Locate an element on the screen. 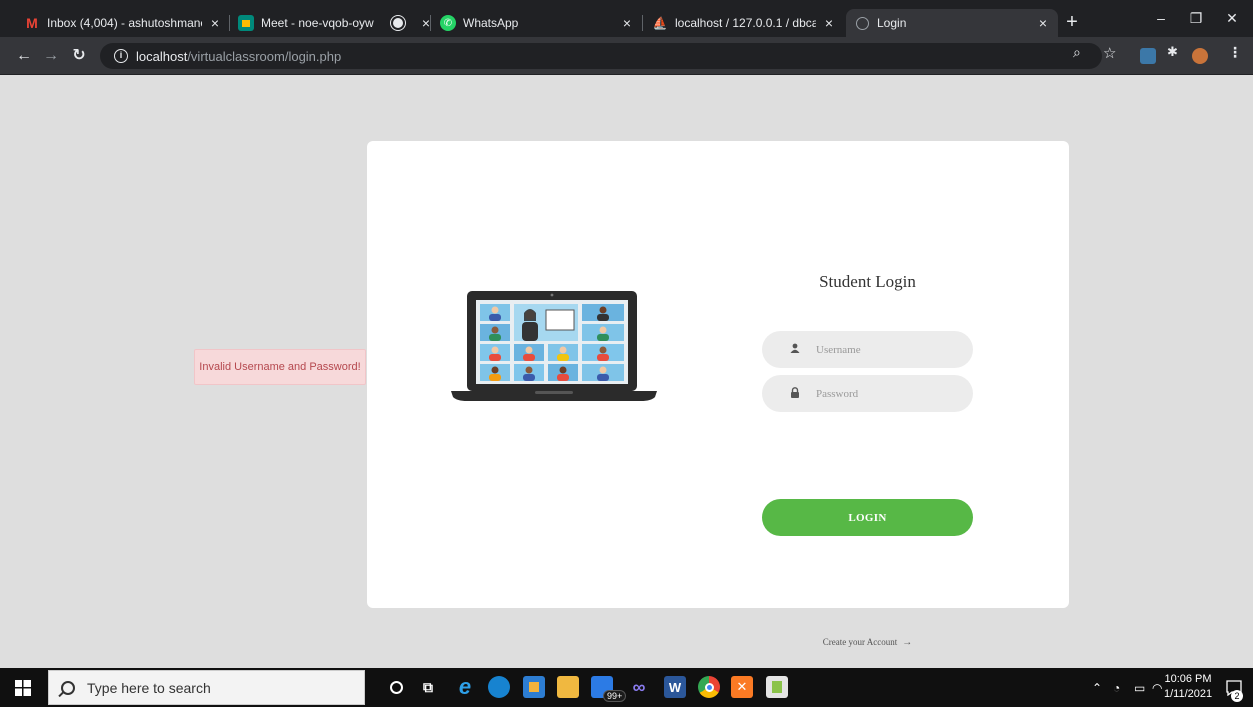 The height and width of the screenshot is (707, 1253). whatsapp-icon: ✆ is located at coordinates (448, 23).